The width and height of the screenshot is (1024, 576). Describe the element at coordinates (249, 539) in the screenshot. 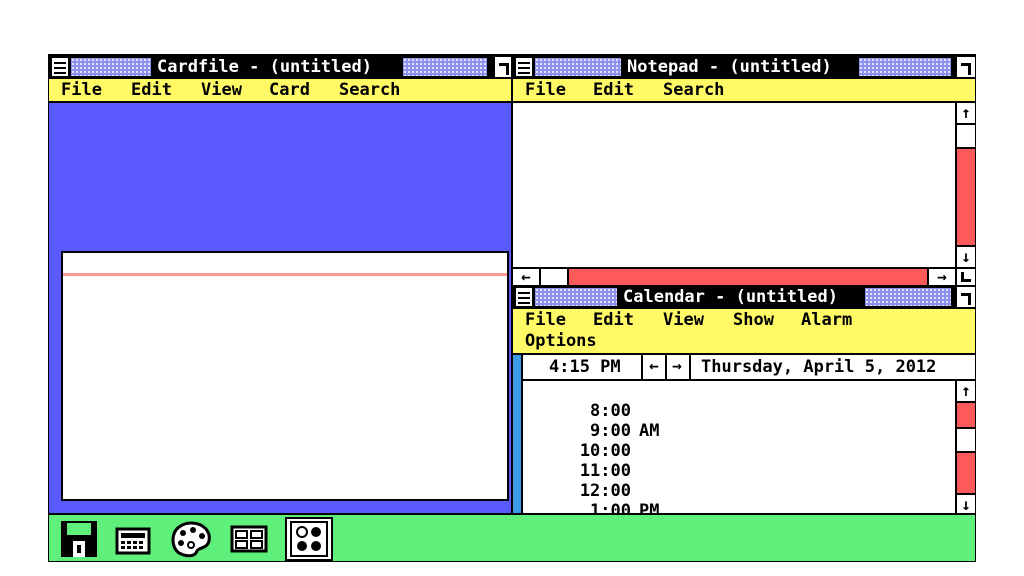

I see `card-index-icon` at that location.